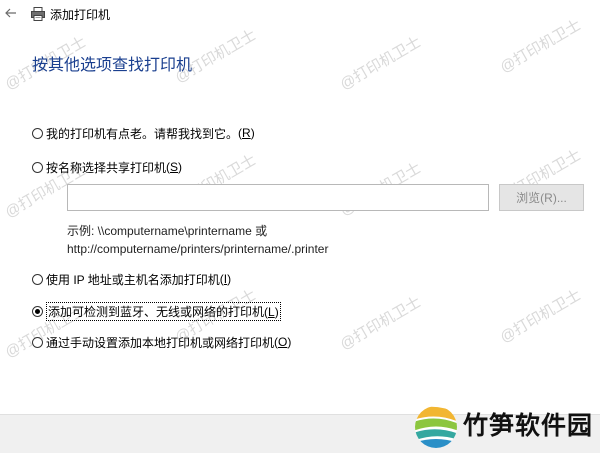  What do you see at coordinates (271, 311) in the screenshot?
I see `option-hotkey: L` at bounding box center [271, 311].